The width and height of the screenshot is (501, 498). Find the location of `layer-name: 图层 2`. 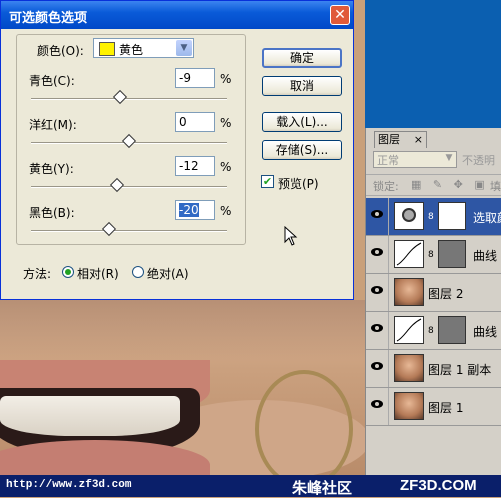

layer-name: 图层 2 is located at coordinates (446, 294).